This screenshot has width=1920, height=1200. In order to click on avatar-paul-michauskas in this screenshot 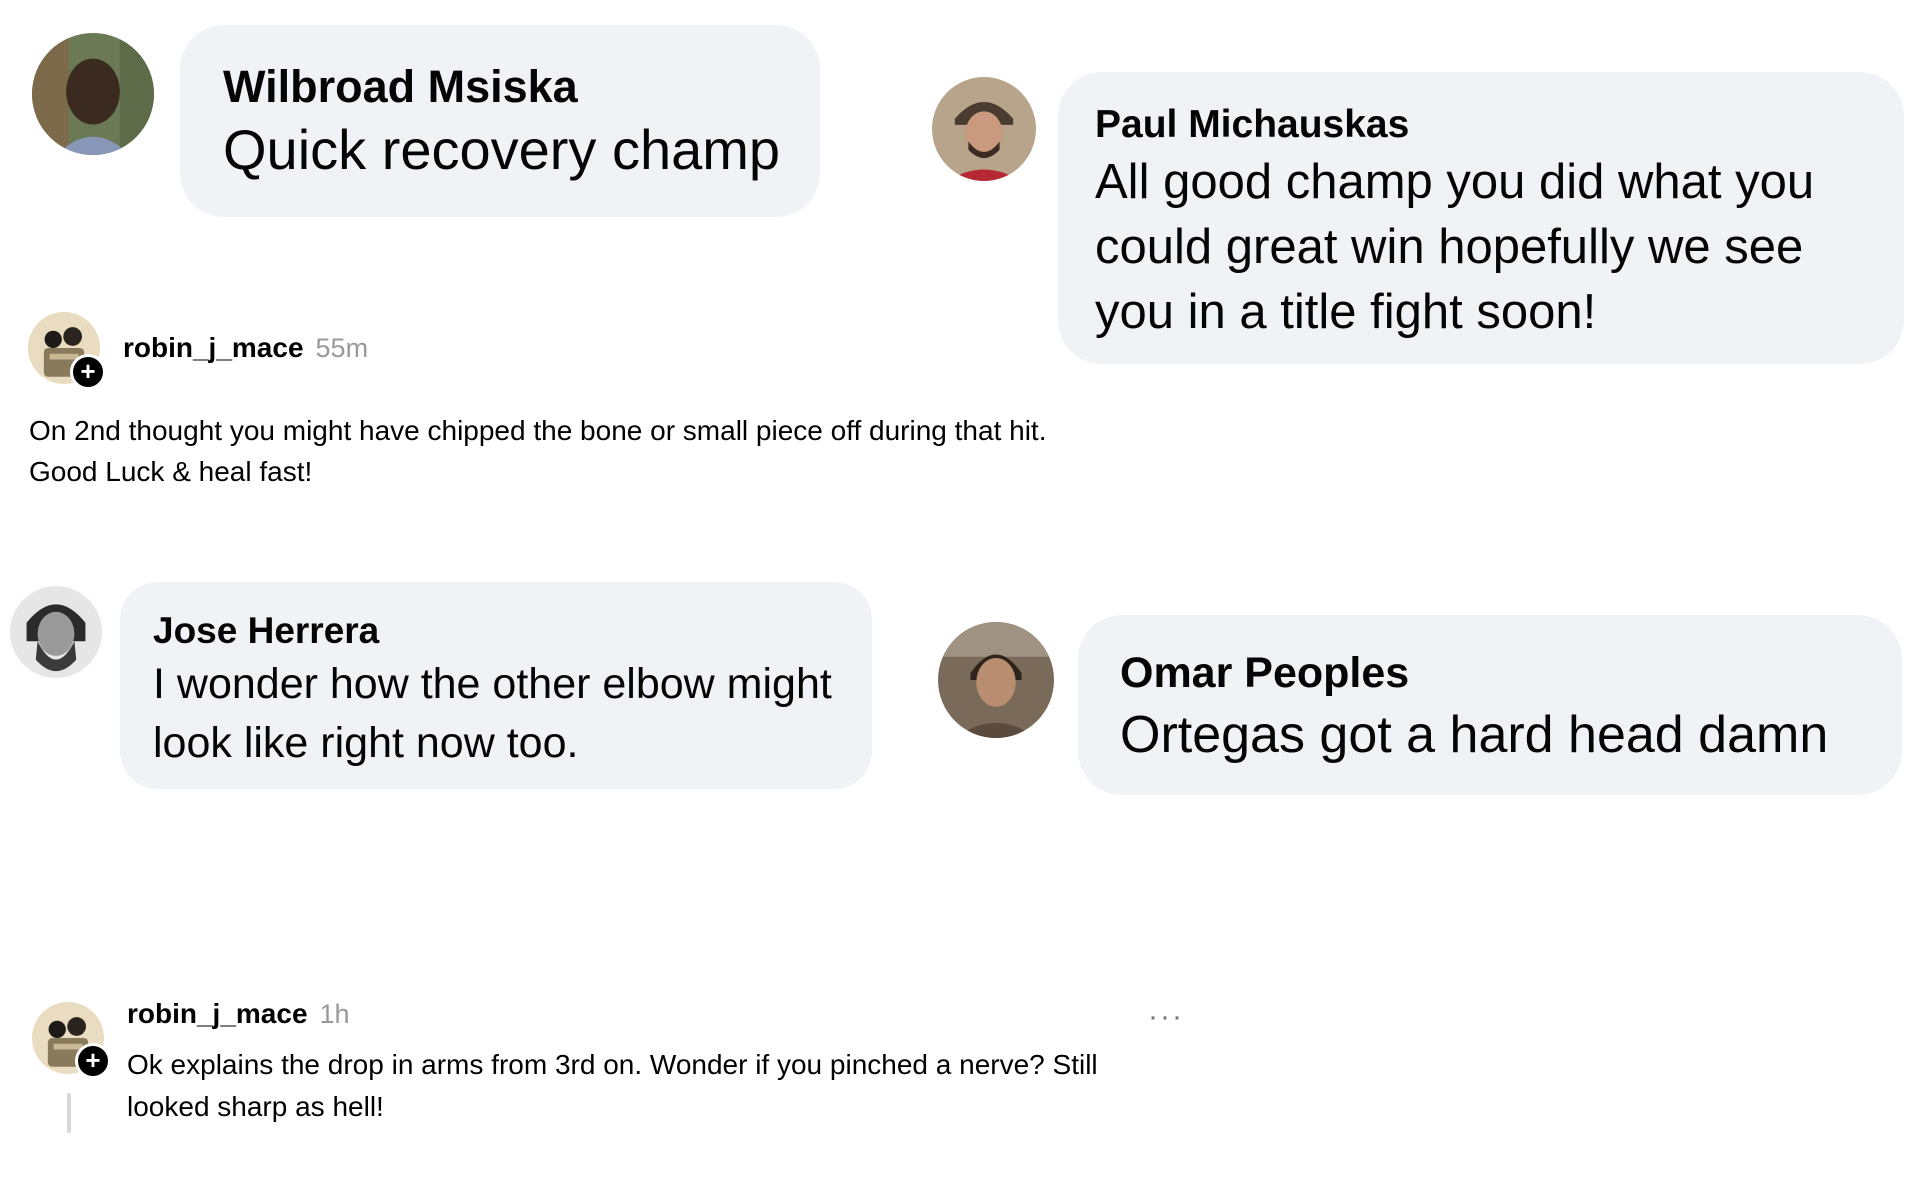, I will do `click(984, 129)`.